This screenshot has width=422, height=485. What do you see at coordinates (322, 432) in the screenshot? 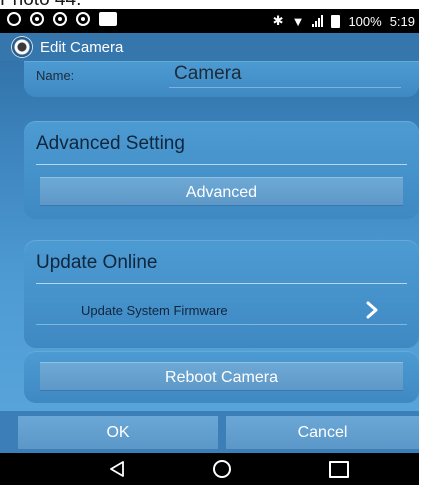
I see `cancel-button: Cancel` at bounding box center [322, 432].